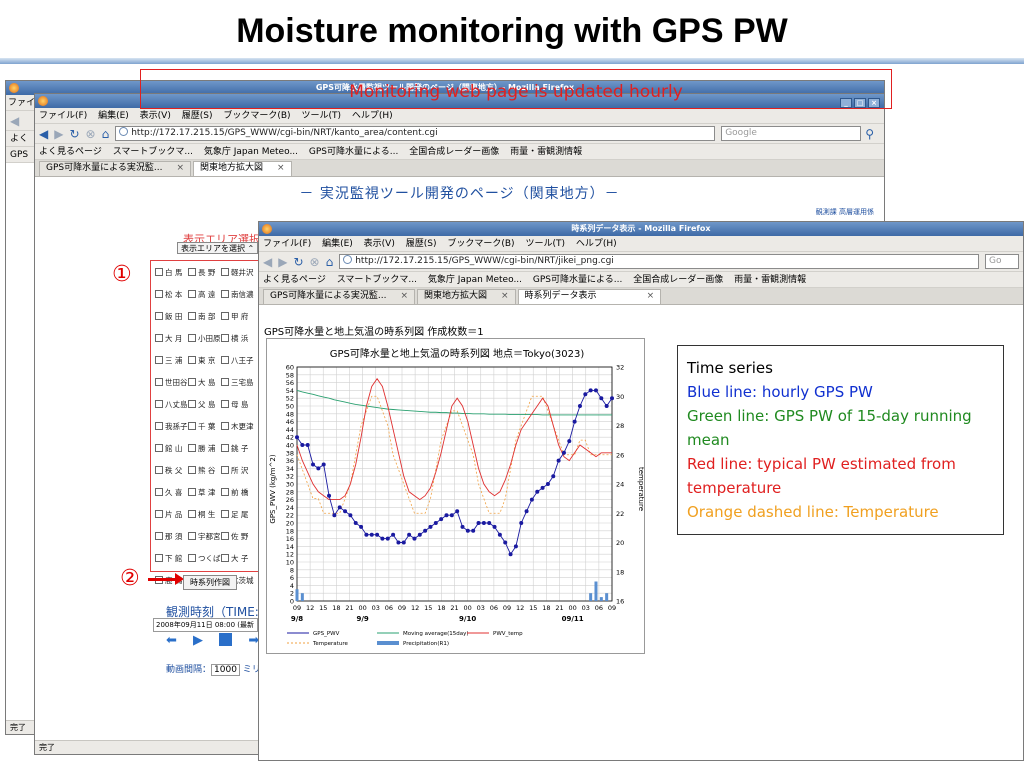 This screenshot has width=1024, height=768. Describe the element at coordinates (237, 470) in the screenshot. I see `station-checkbox: 所 沢` at that location.